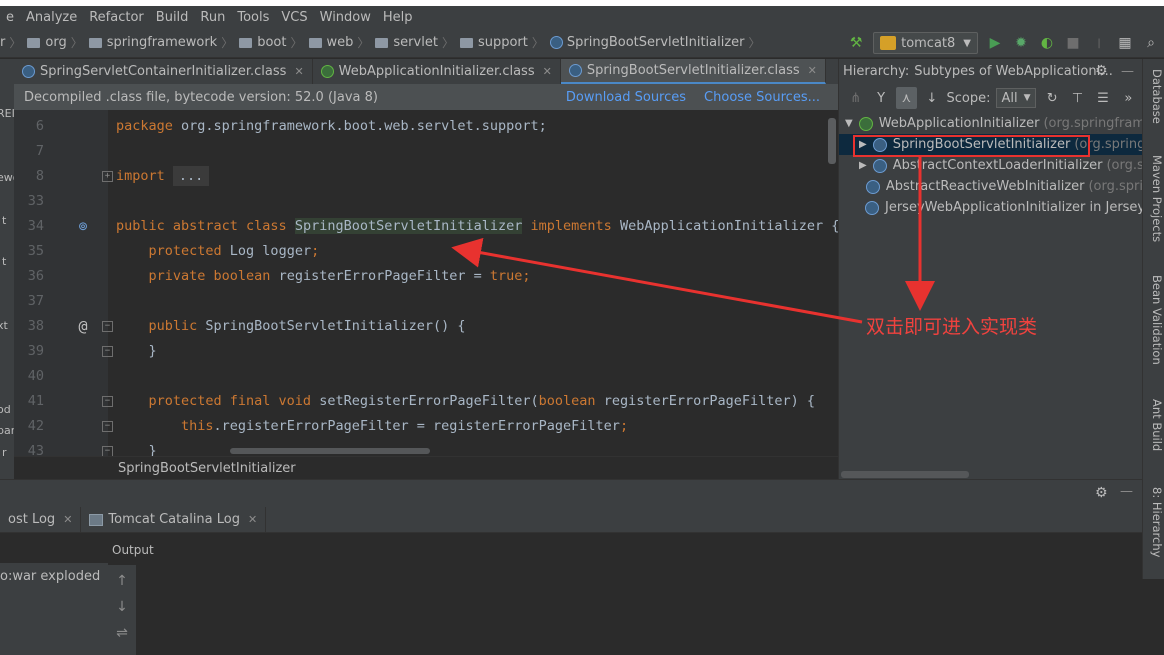 The height and width of the screenshot is (655, 1164). Describe the element at coordinates (654, 42) in the screenshot. I see `breadcrumb-file: SpringBootServletInitializer 〉` at that location.